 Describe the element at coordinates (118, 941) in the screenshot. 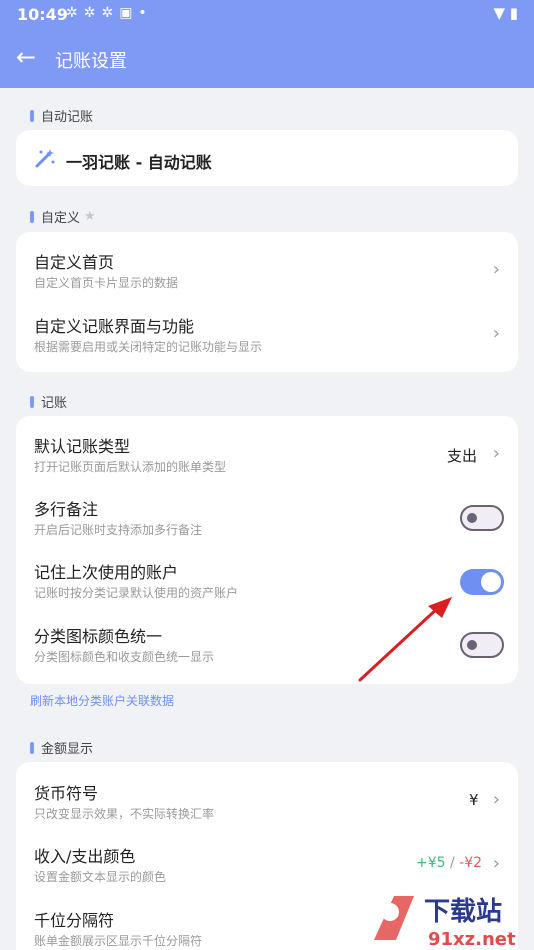

I see `item-subtitle: 账单金额展示区显示千位分隔符` at that location.